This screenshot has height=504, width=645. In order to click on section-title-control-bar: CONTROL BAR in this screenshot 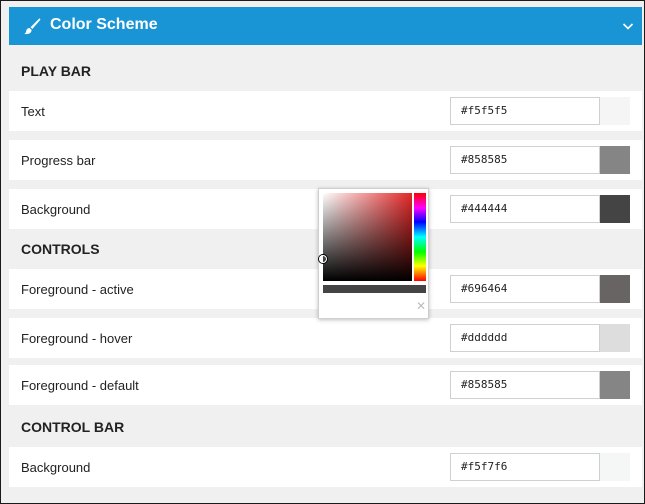, I will do `click(73, 427)`.